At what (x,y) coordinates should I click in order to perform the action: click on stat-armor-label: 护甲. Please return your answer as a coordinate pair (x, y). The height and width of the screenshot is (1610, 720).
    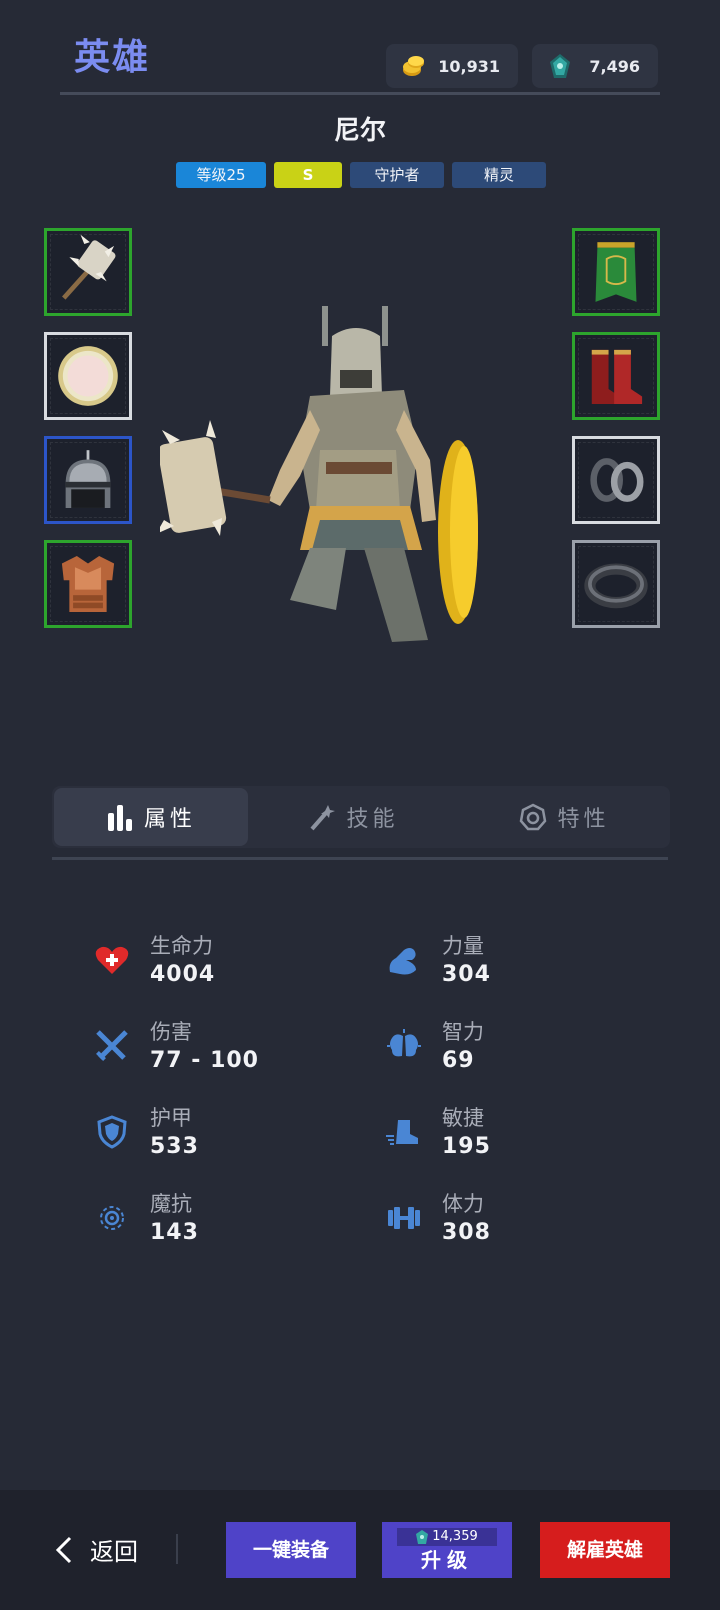
    Looking at the image, I should click on (171, 1118).